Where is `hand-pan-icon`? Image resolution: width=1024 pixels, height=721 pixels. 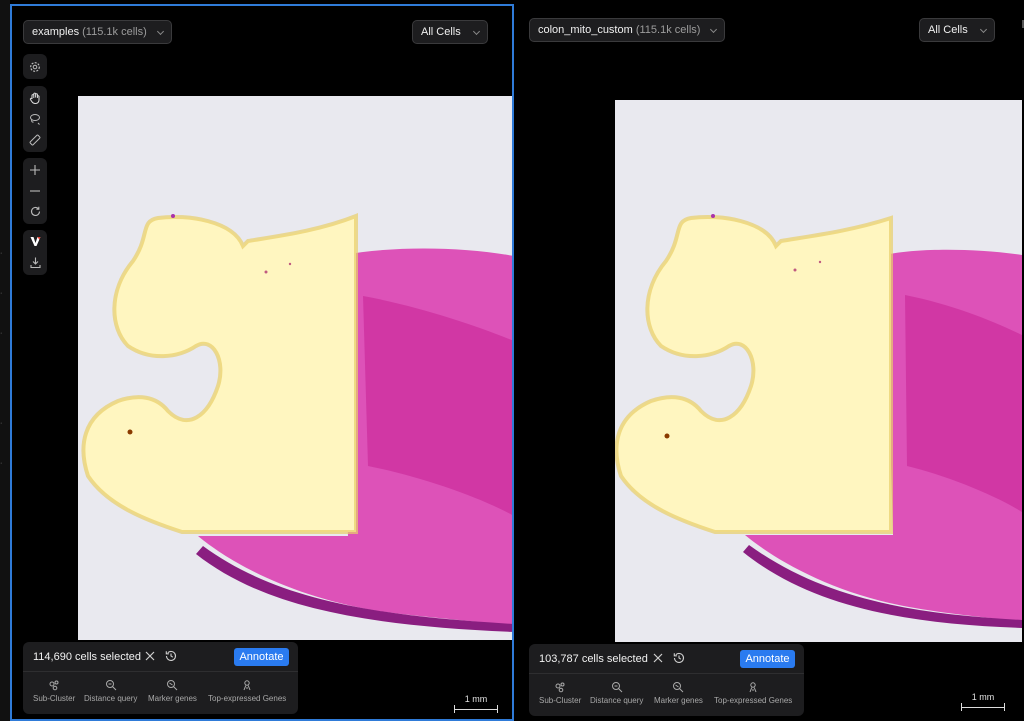
hand-pan-icon is located at coordinates (34, 98).